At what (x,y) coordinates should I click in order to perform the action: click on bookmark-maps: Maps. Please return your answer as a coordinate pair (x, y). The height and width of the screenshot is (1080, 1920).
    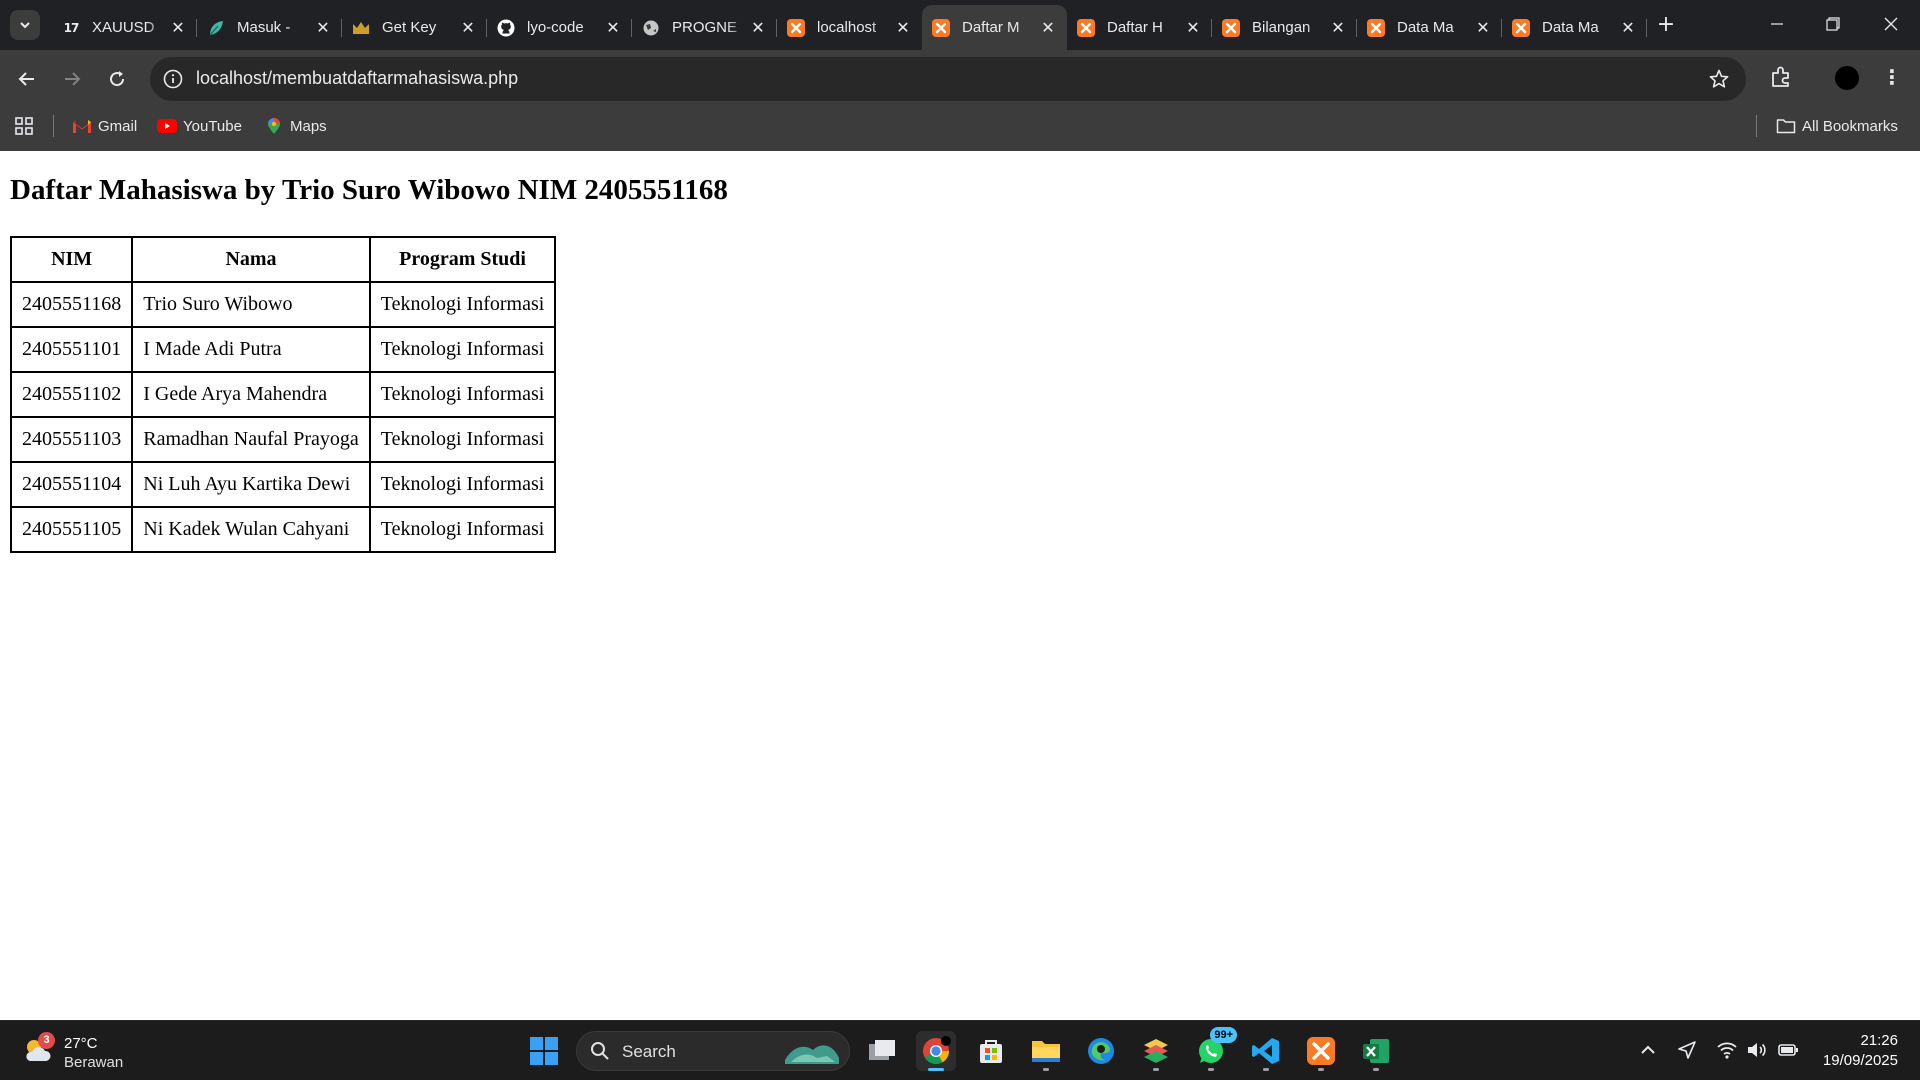
    Looking at the image, I should click on (295, 126).